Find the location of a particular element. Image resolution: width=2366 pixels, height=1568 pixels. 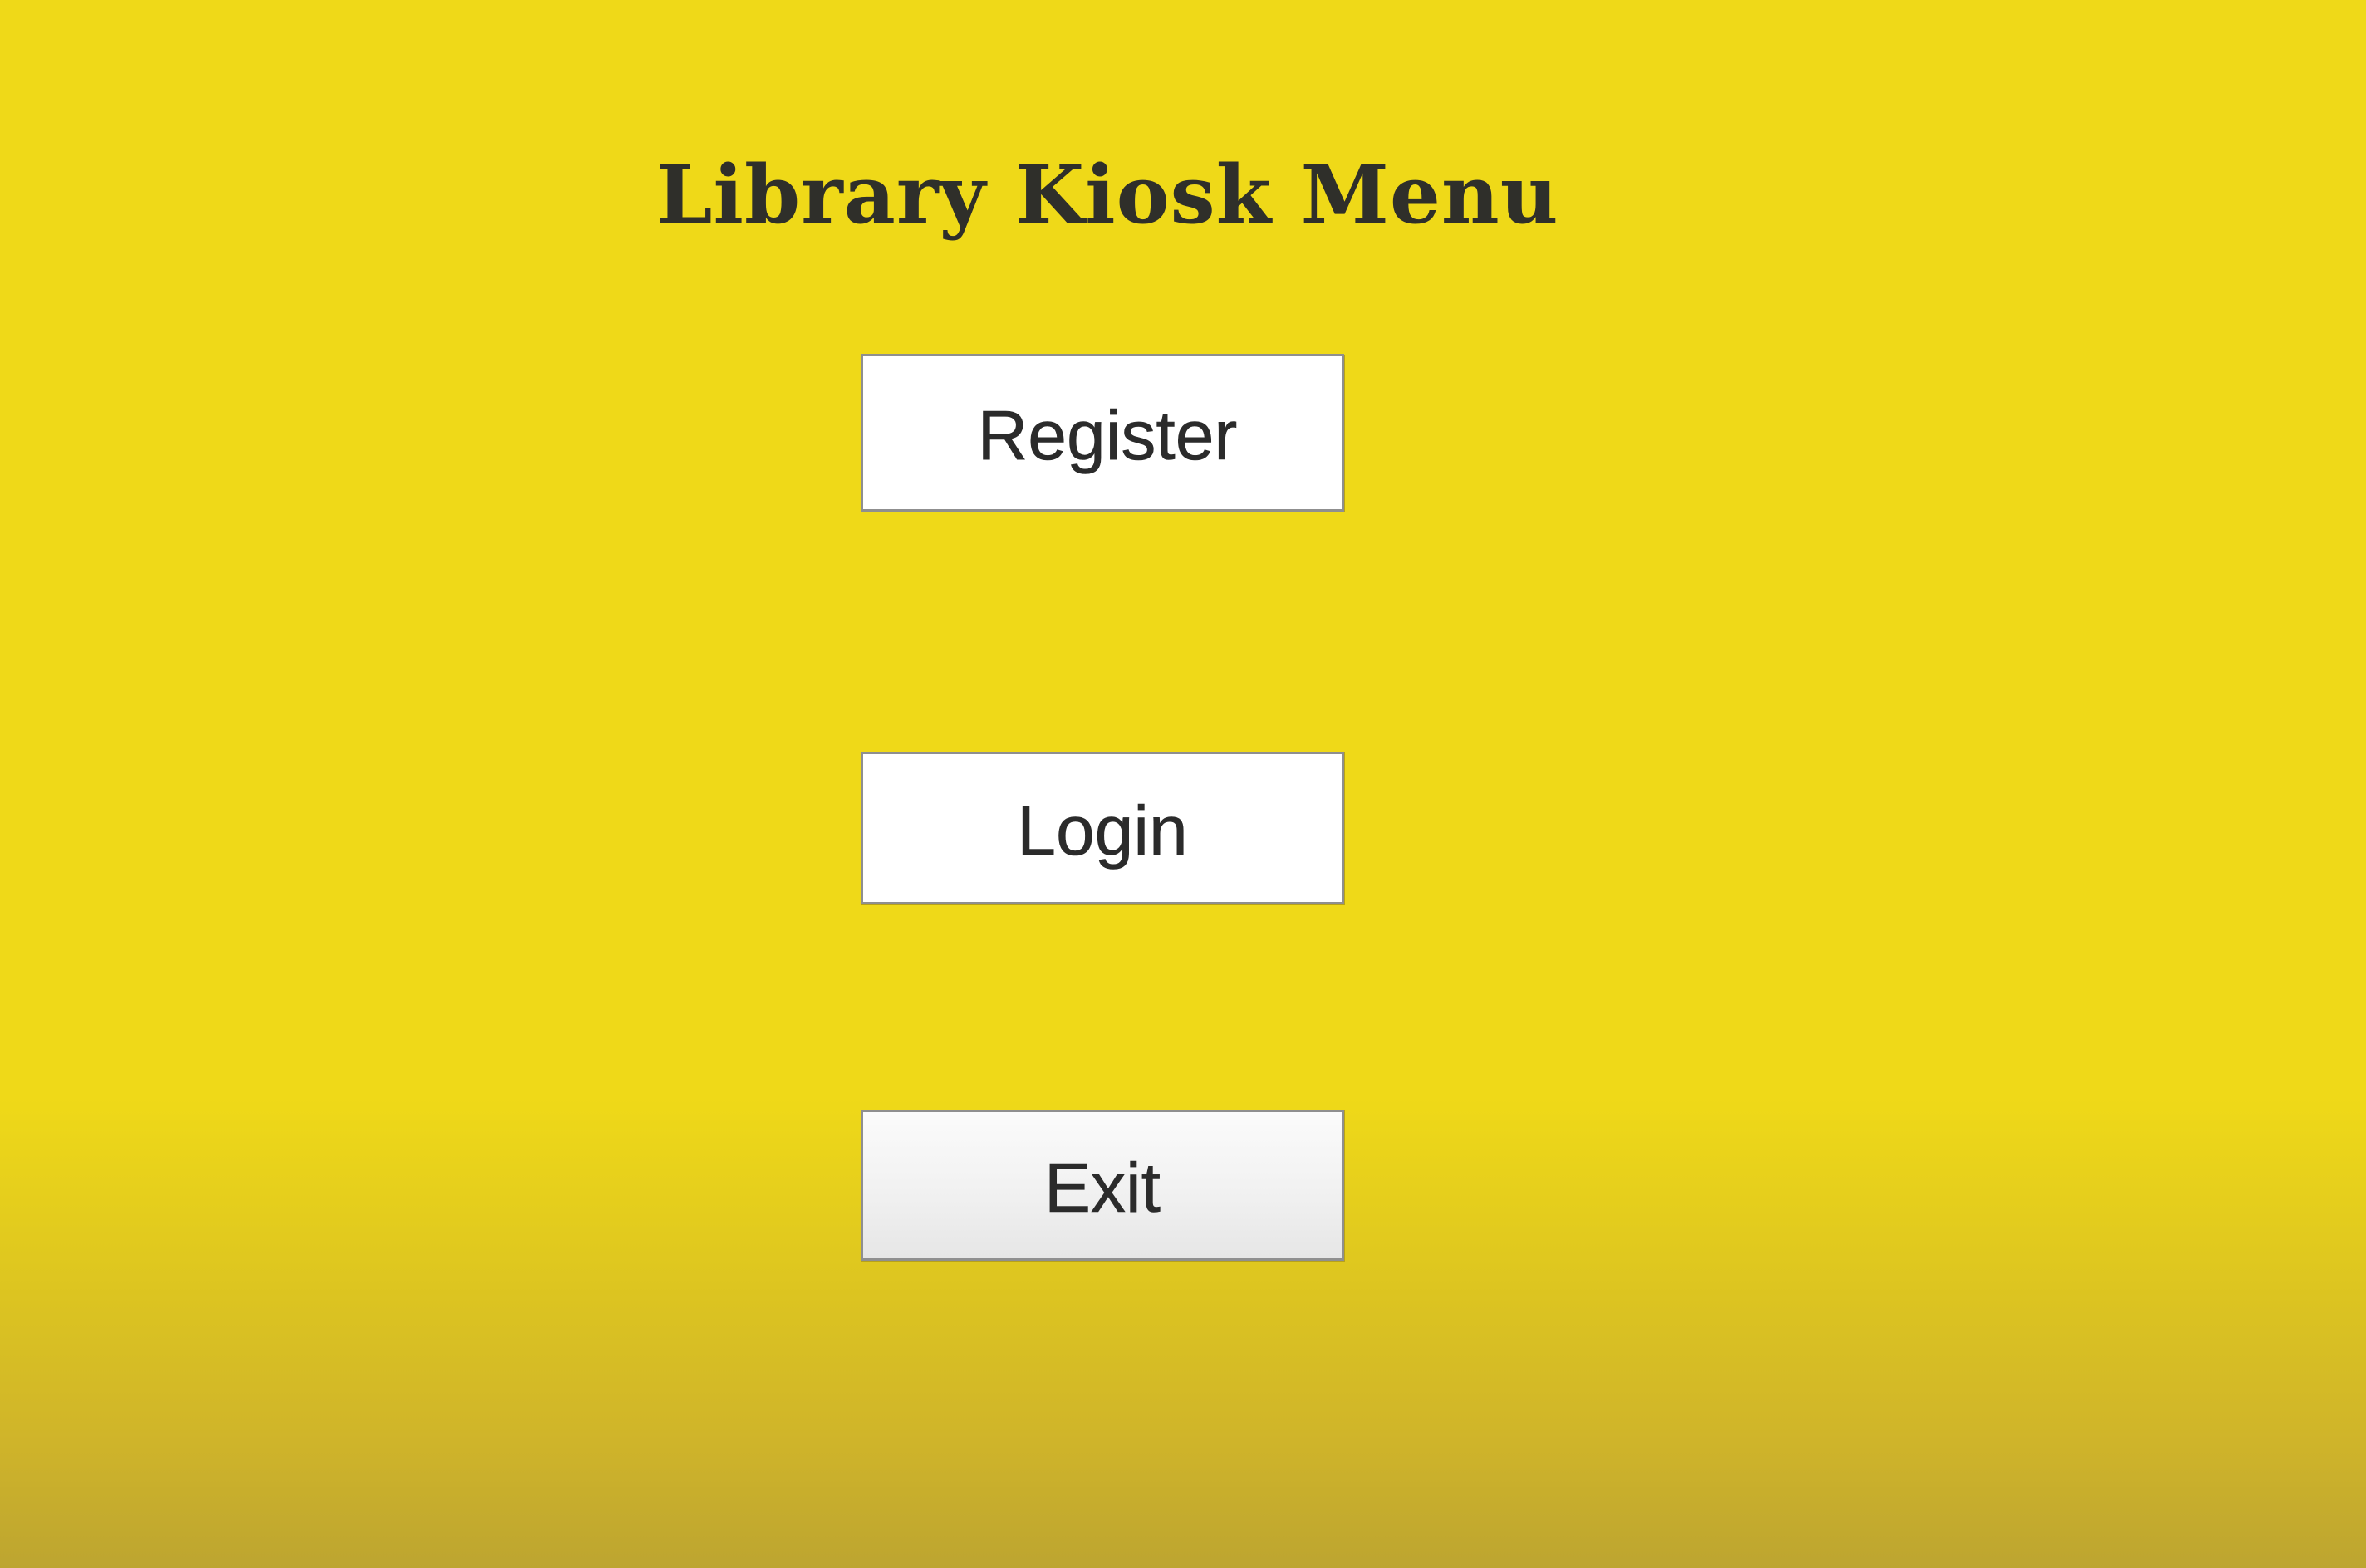

exit-button: Exit is located at coordinates (1102, 1185).